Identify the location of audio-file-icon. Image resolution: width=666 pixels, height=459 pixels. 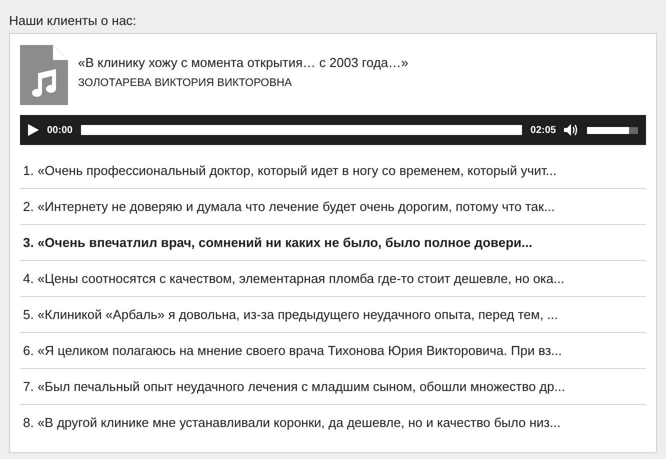
(44, 75).